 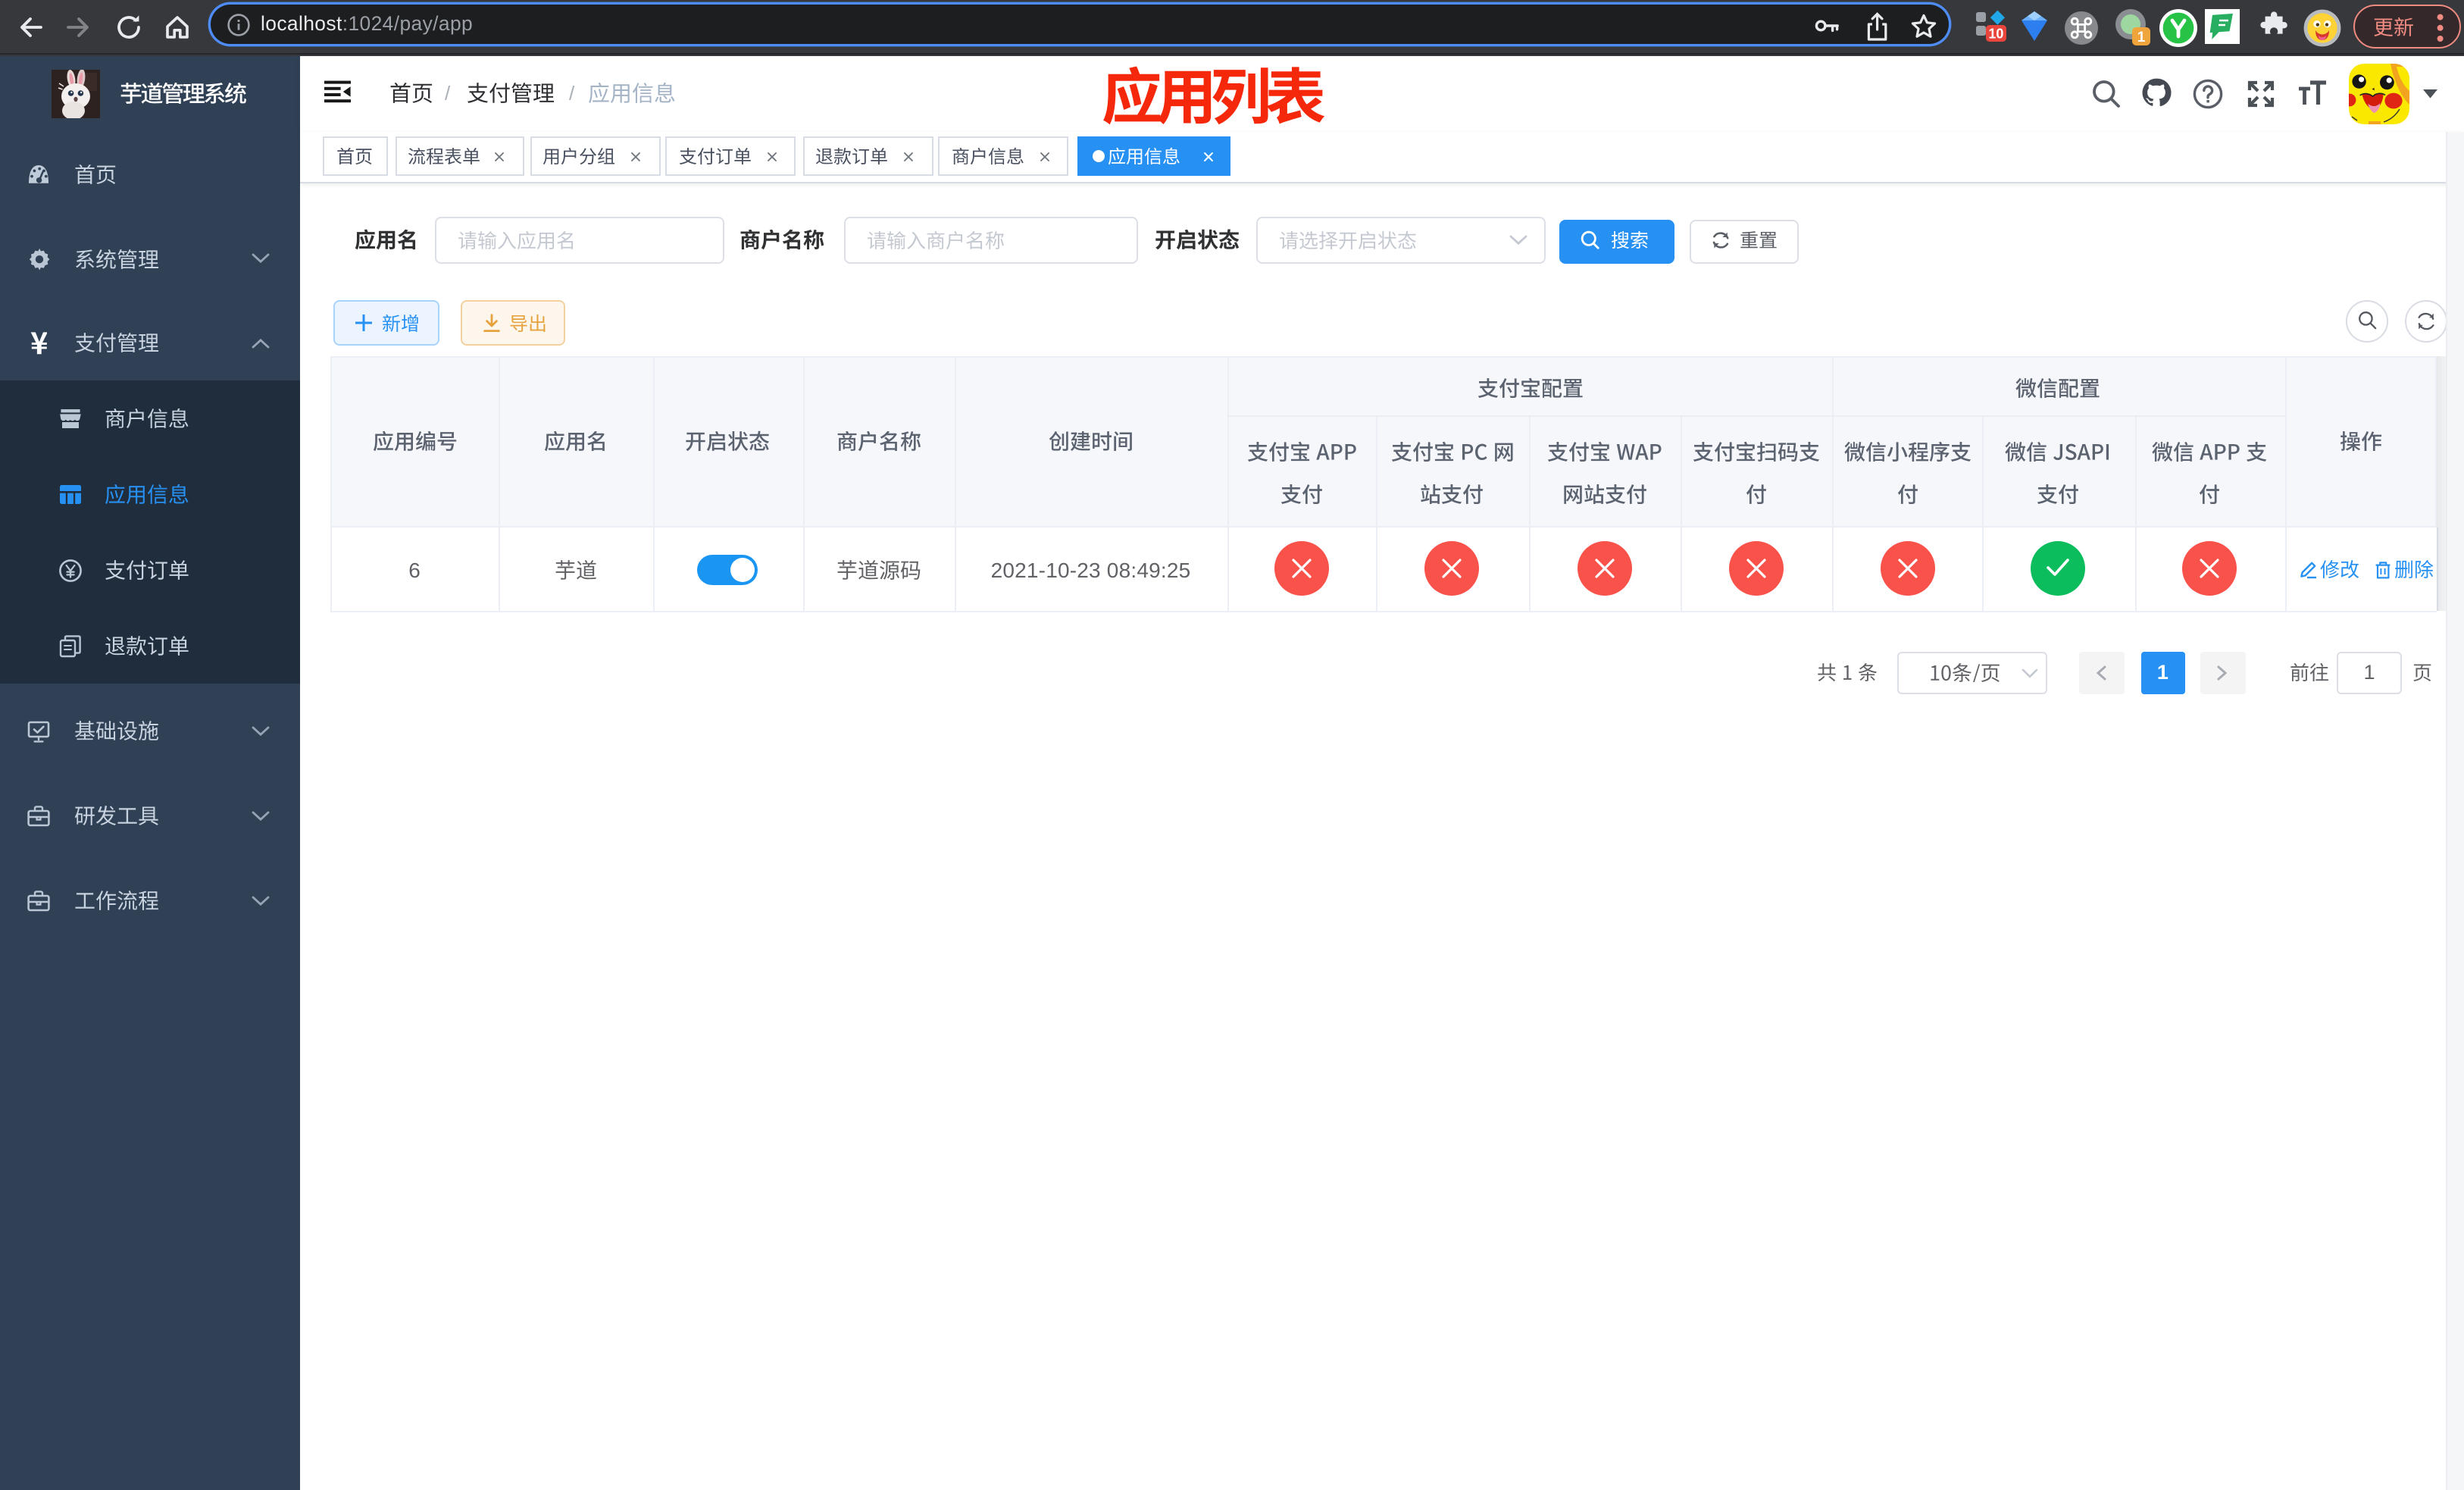 What do you see at coordinates (2141, 37) in the screenshot?
I see `svg-text: 1` at bounding box center [2141, 37].